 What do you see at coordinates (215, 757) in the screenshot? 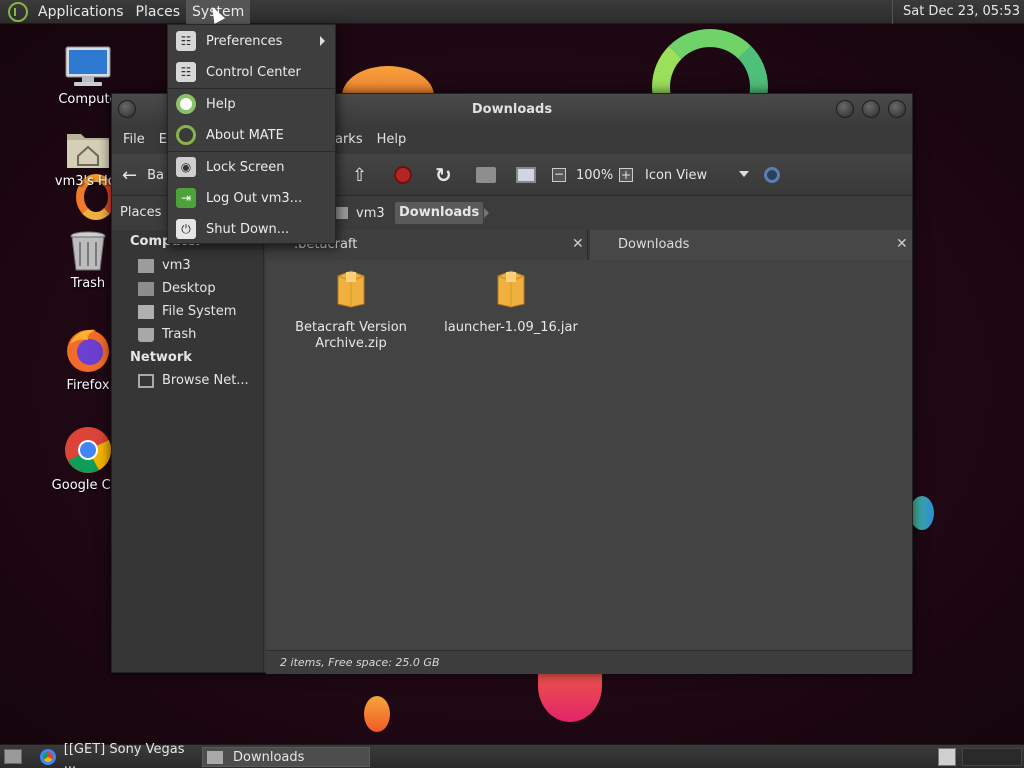
I see `folder-icon` at bounding box center [215, 757].